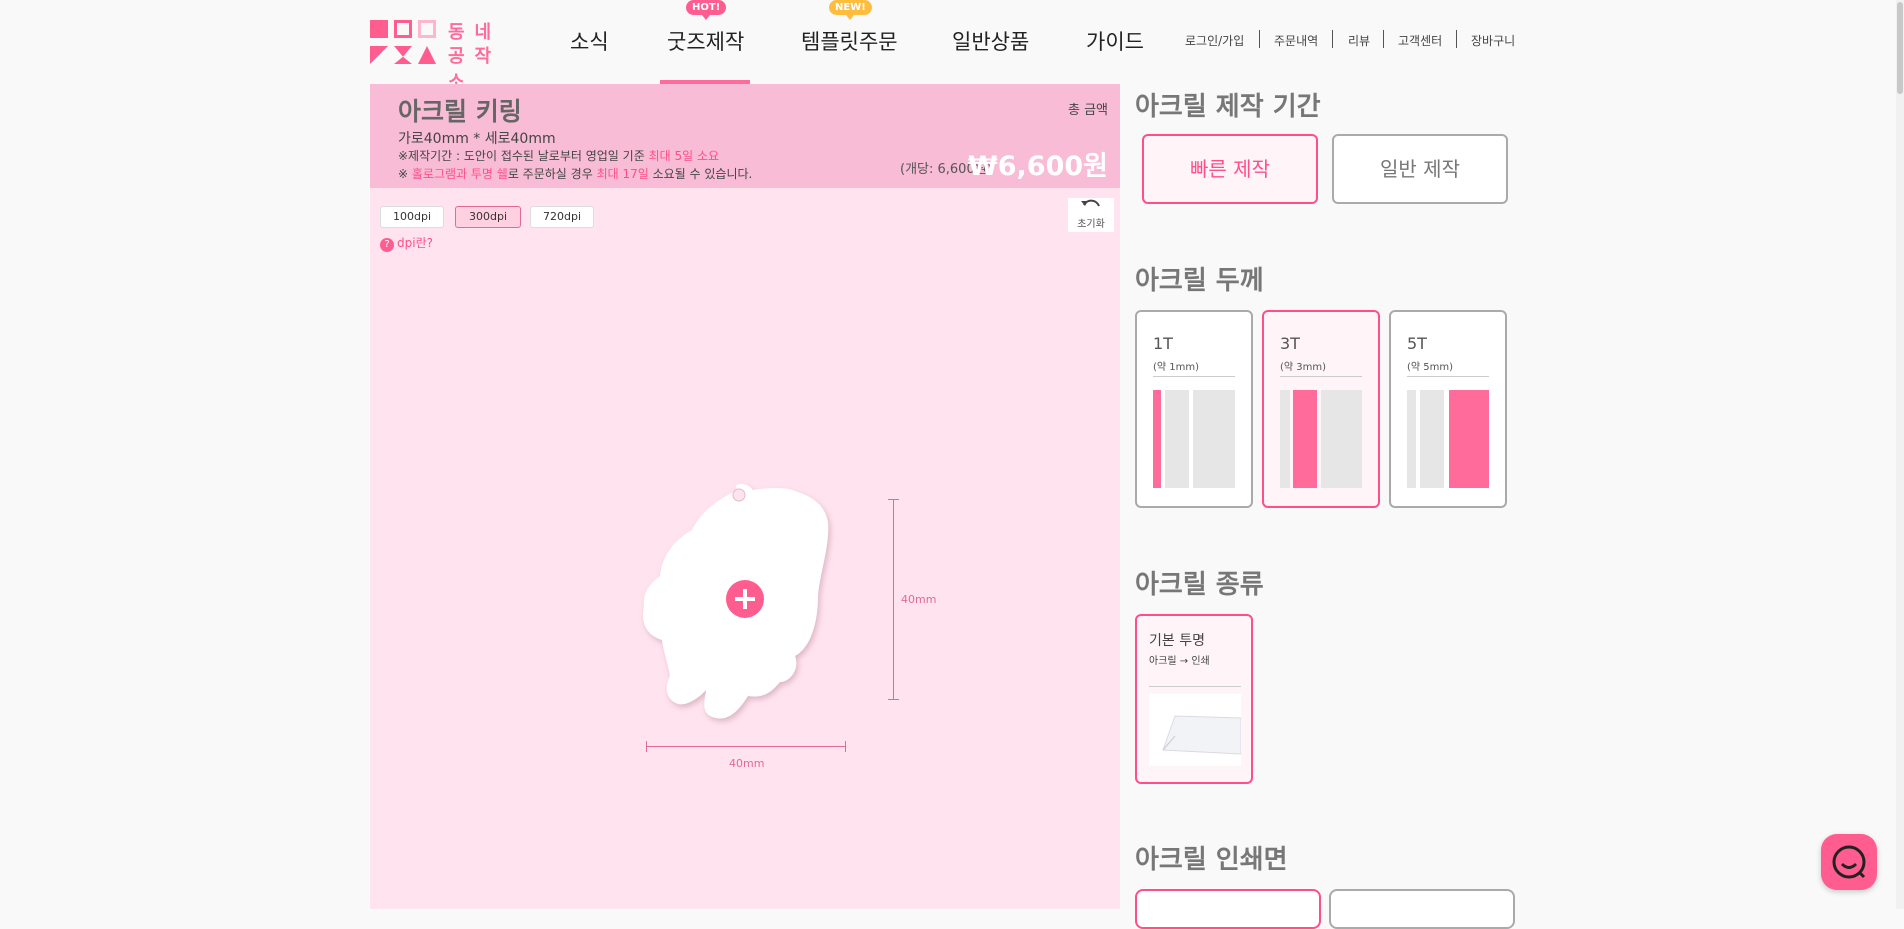  Describe the element at coordinates (1177, 641) in the screenshot. I see `kind-name: 기본 투명` at that location.